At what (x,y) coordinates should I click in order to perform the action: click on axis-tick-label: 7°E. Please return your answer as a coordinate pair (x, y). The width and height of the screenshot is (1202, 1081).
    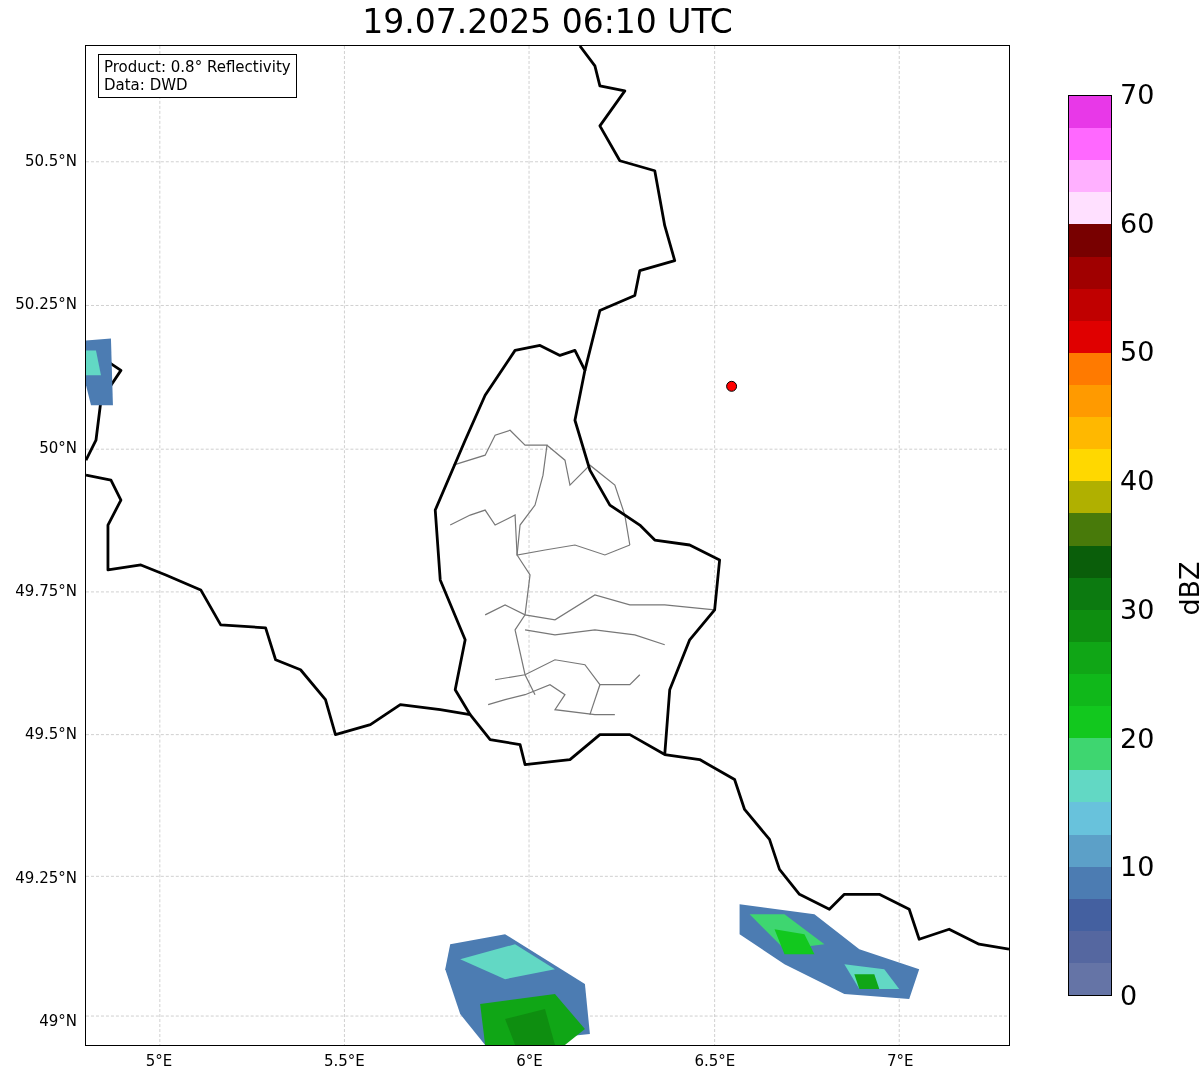
    Looking at the image, I should click on (900, 1061).